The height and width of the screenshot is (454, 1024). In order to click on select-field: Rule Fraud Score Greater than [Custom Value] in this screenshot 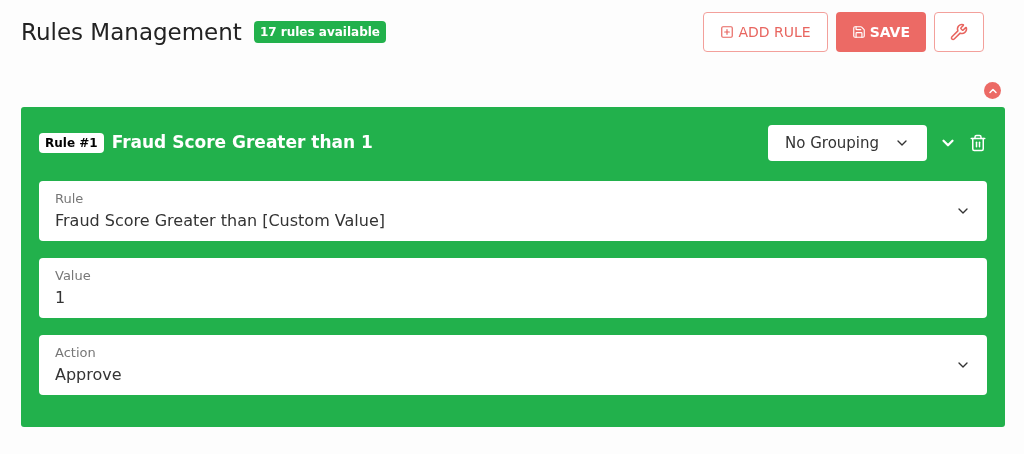, I will do `click(513, 211)`.